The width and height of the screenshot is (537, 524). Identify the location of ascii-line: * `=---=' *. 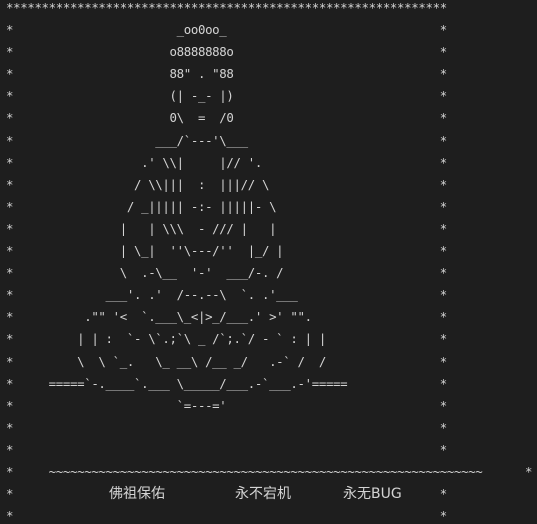
(226, 405).